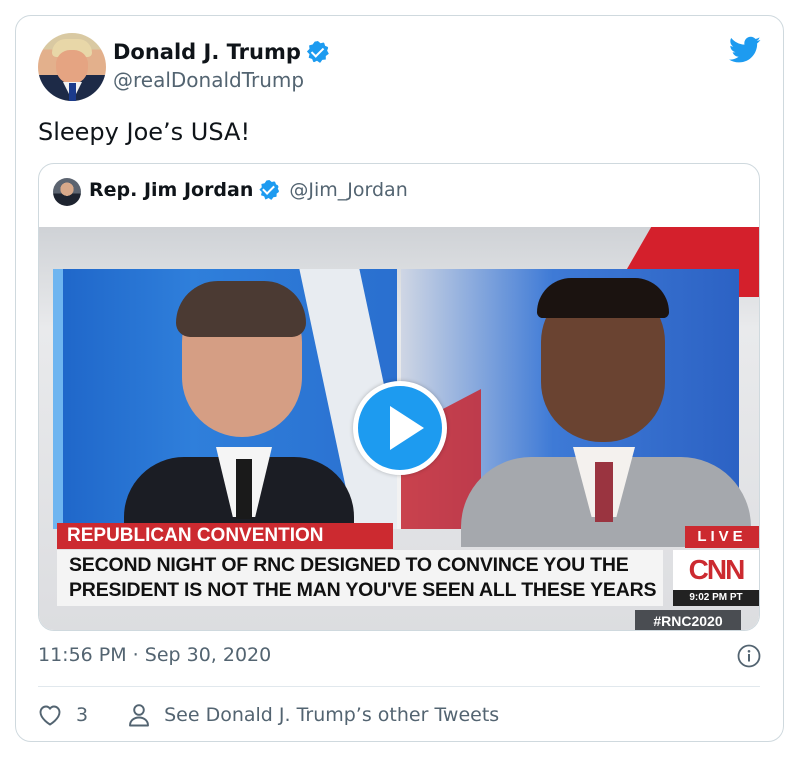  I want to click on divider, so click(399, 686).